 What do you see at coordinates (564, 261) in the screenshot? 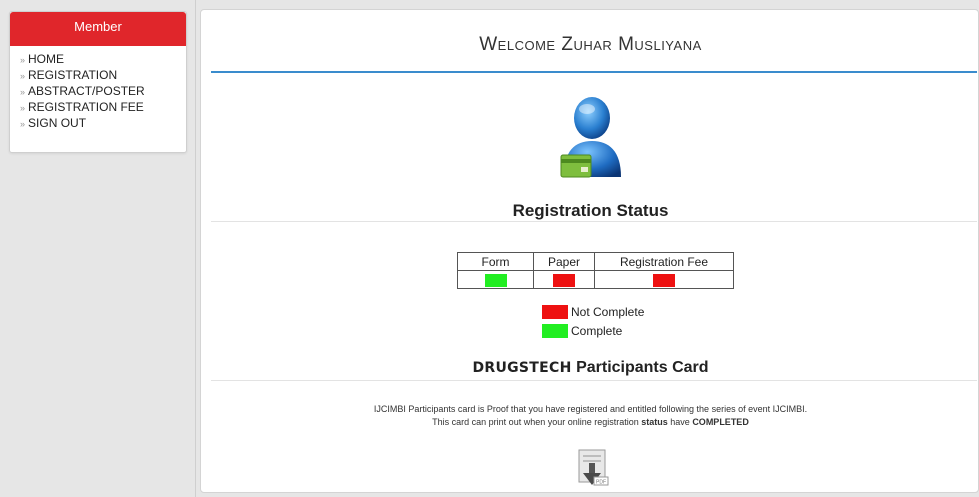
I see `header-paper: Paper` at bounding box center [564, 261].